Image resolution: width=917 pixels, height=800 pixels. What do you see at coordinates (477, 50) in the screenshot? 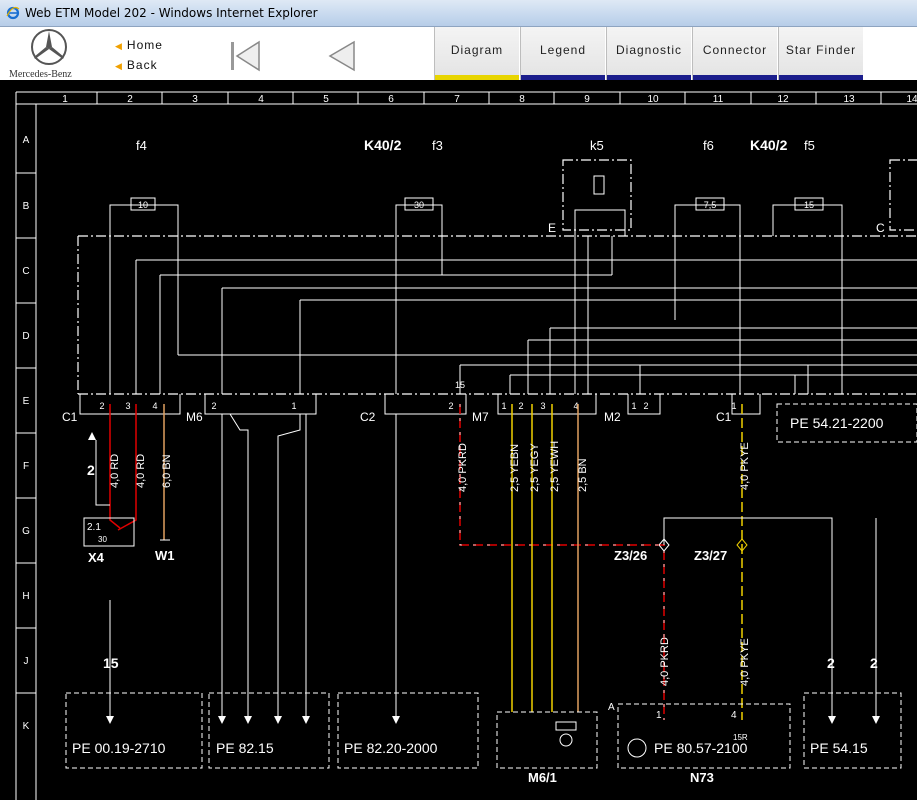
I see `tab-label: Diagram` at bounding box center [477, 50].